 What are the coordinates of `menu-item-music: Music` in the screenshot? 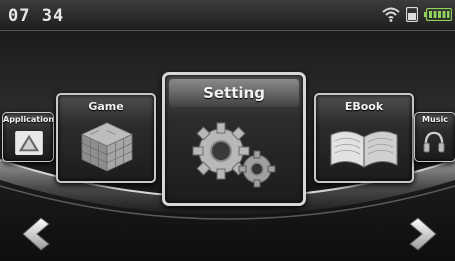 It's located at (434, 137).